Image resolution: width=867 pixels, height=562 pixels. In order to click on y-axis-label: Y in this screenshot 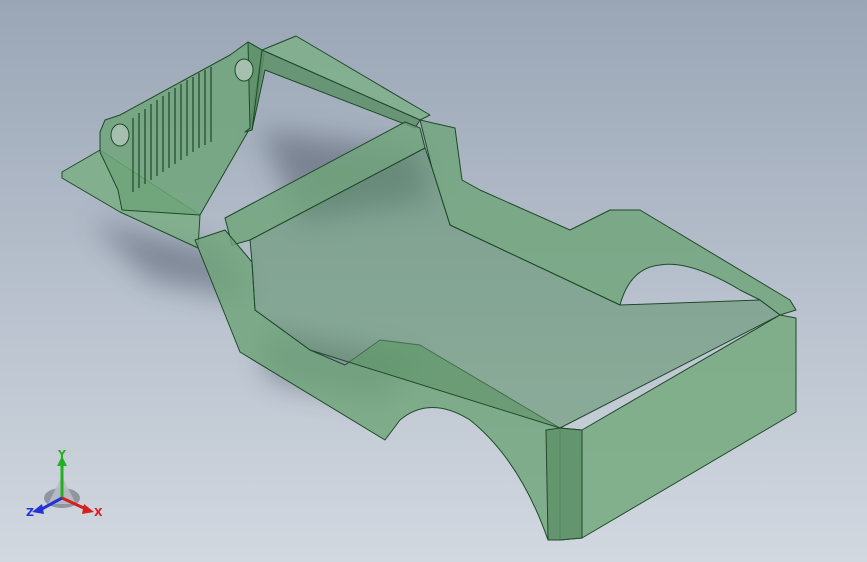, I will do `click(62, 454)`.